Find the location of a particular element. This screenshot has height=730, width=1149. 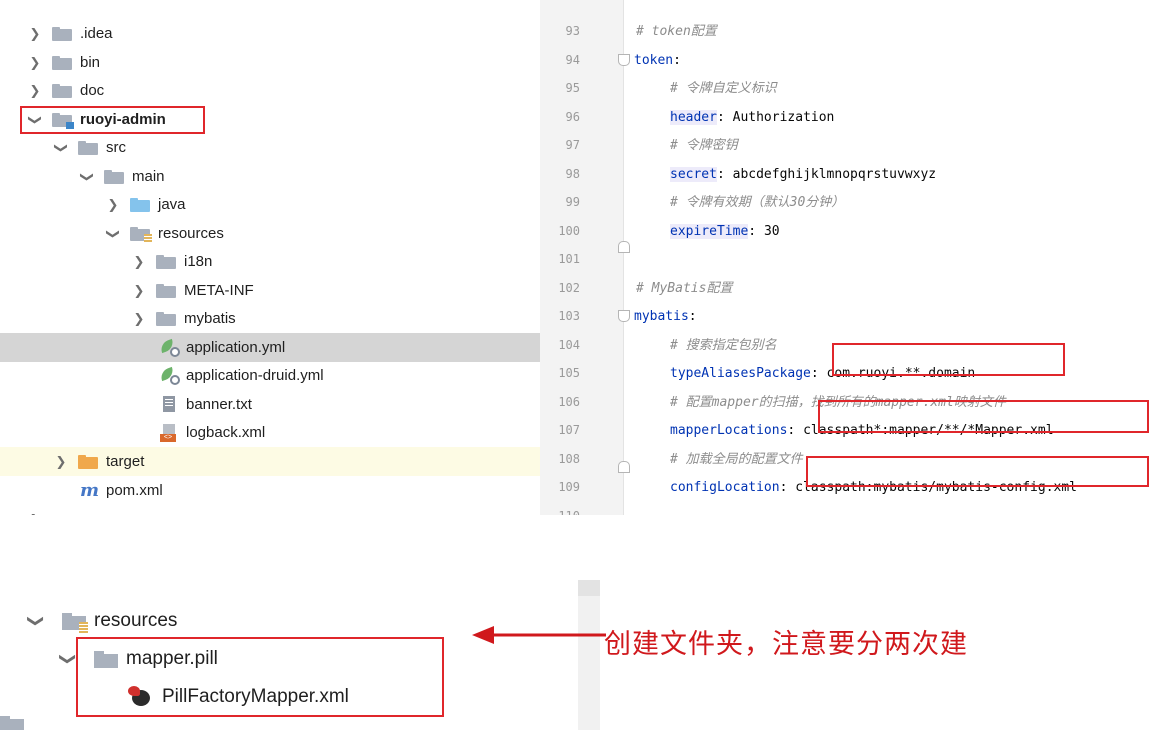

tree-item-label: logback.xml is located at coordinates (226, 432).